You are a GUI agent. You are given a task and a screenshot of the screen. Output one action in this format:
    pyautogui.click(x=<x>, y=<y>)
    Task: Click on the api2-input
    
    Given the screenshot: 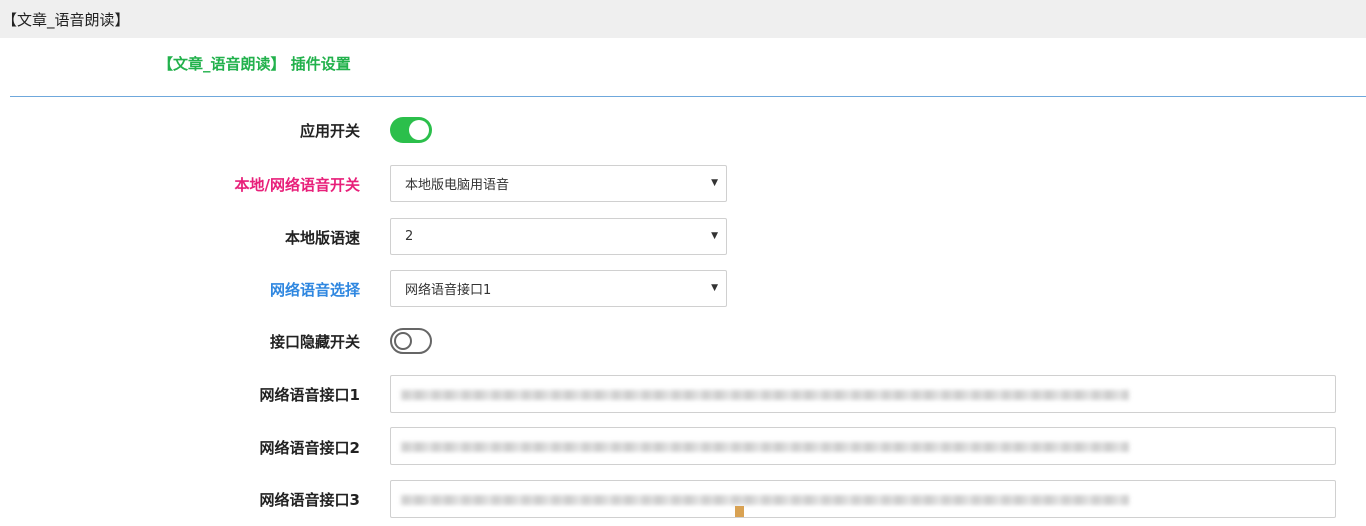 What is the action you would take?
    pyautogui.click(x=863, y=446)
    